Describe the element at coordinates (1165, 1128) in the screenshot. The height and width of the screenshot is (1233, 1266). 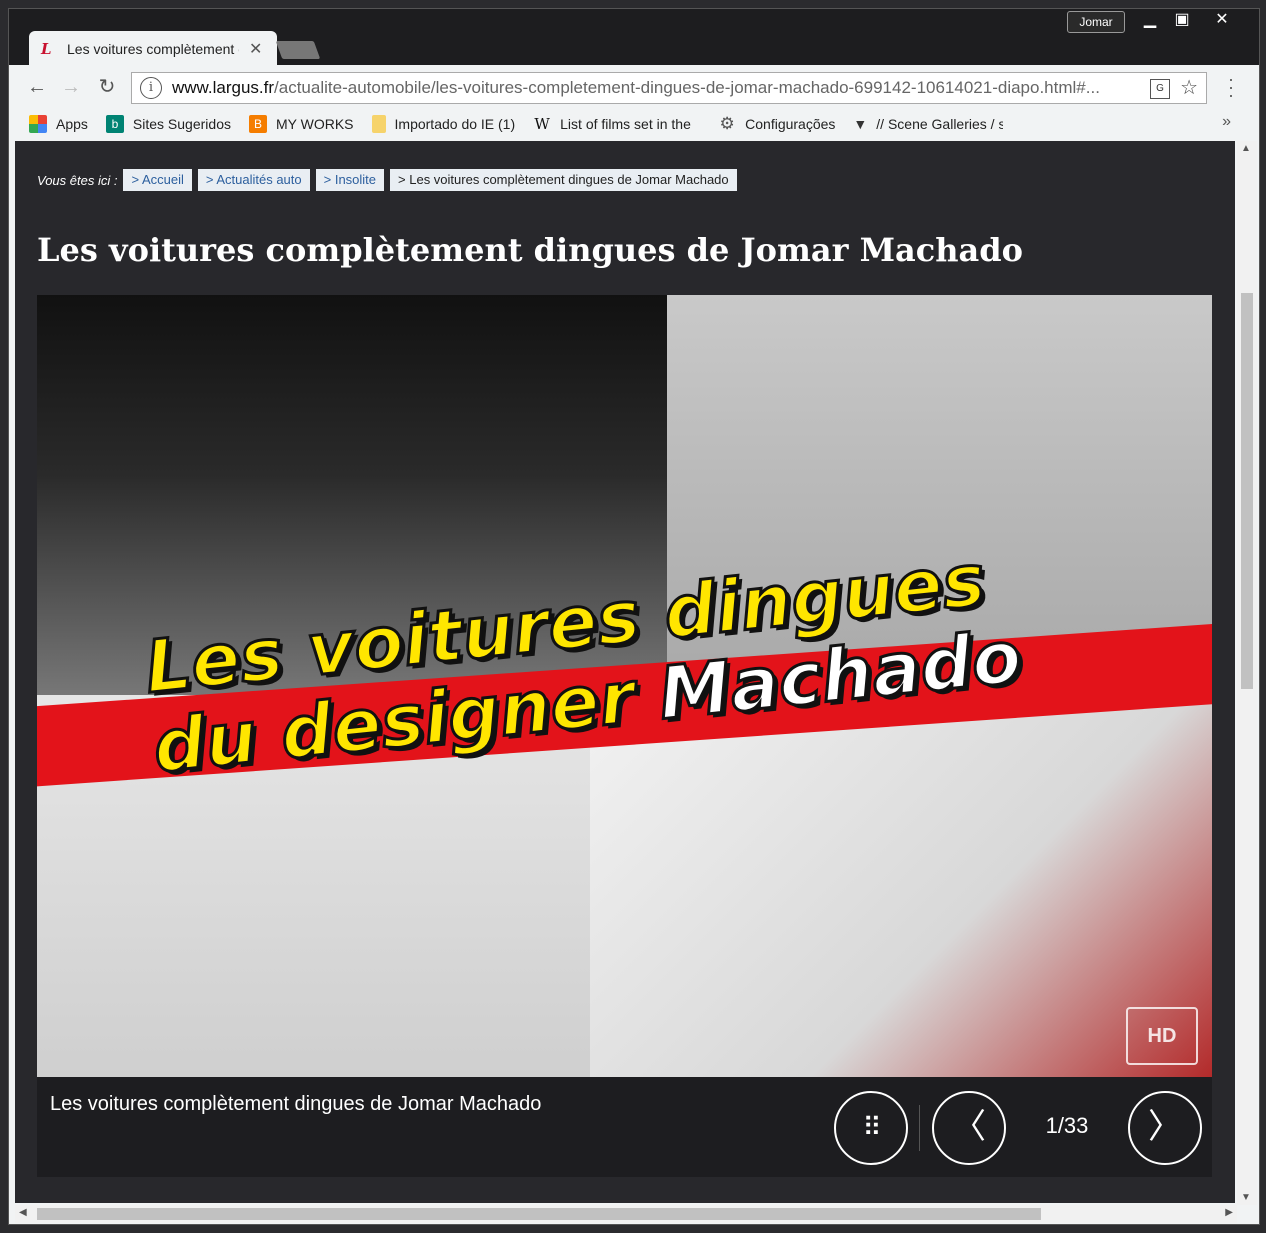
I see `next-slide-icon: 〉` at that location.